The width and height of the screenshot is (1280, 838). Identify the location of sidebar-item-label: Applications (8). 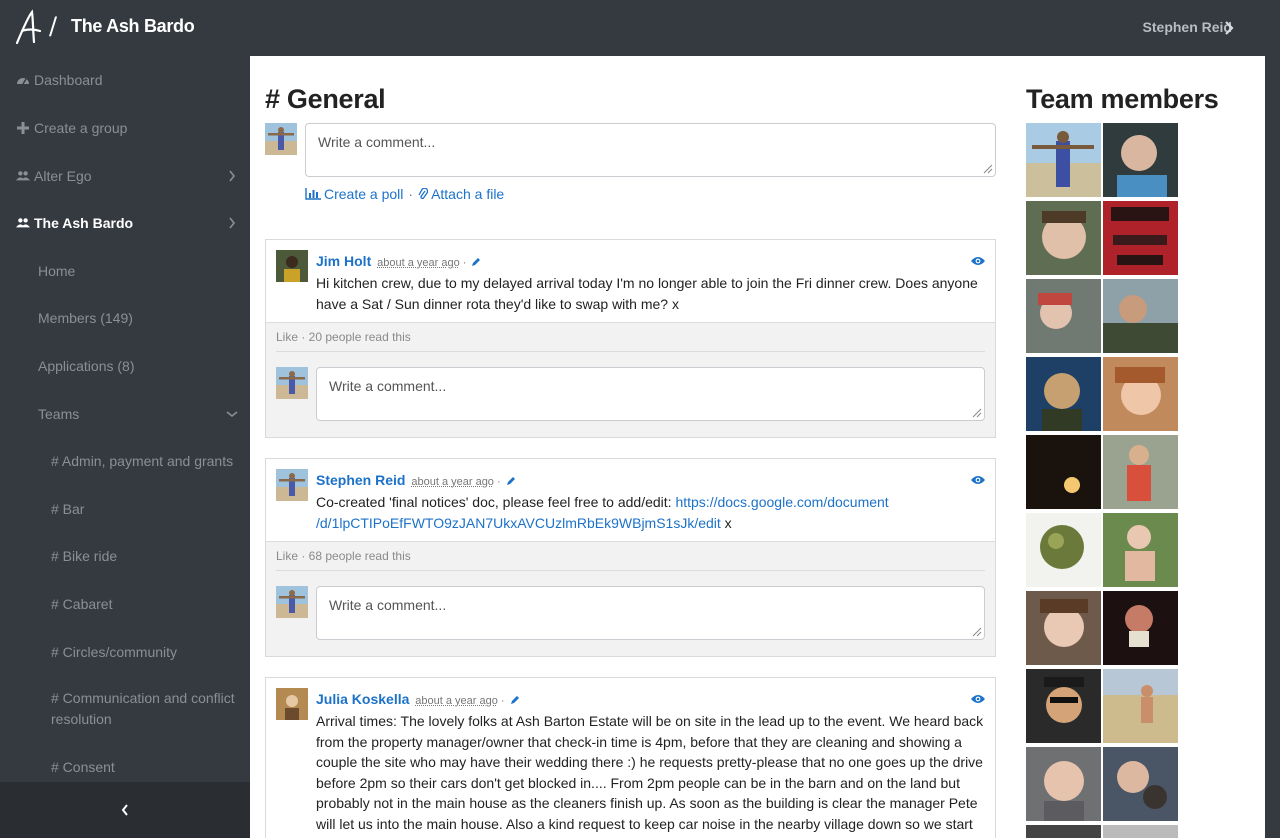
(86, 366).